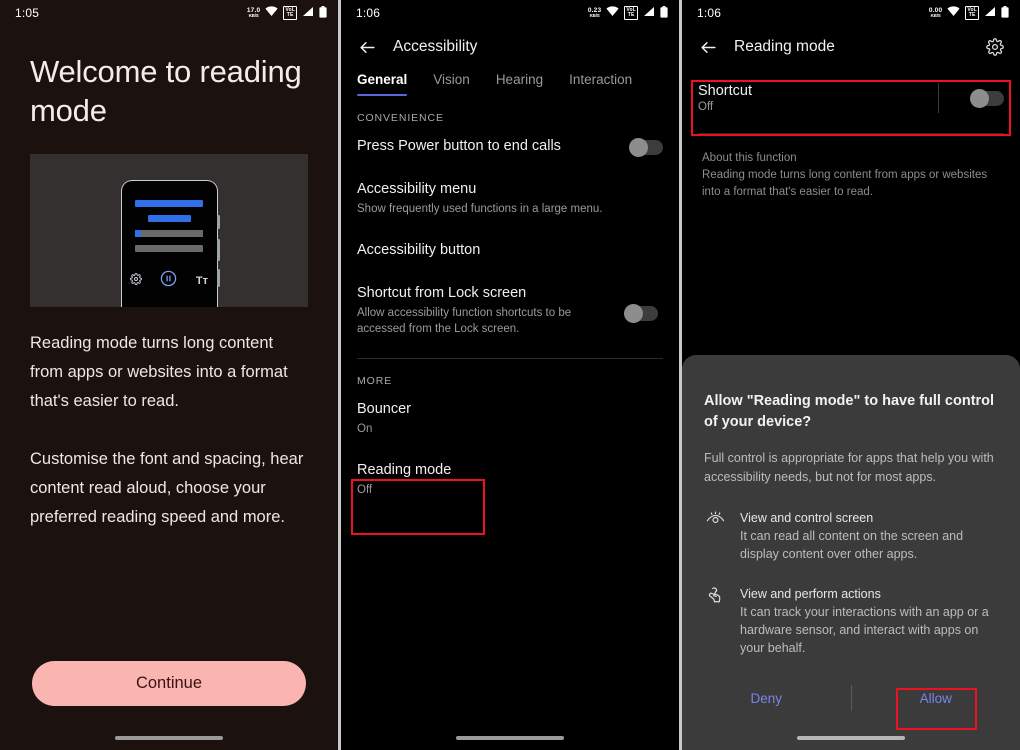 This screenshot has width=1020, height=750. Describe the element at coordinates (435, 46) in the screenshot. I see `page-title: Accessibility` at that location.